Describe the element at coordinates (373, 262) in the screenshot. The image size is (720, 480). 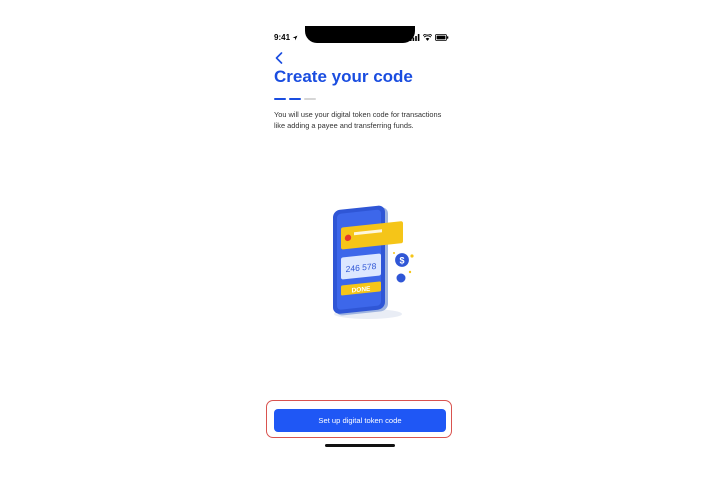
I see `phone-token-illustration: 246 578 DONE $` at that location.